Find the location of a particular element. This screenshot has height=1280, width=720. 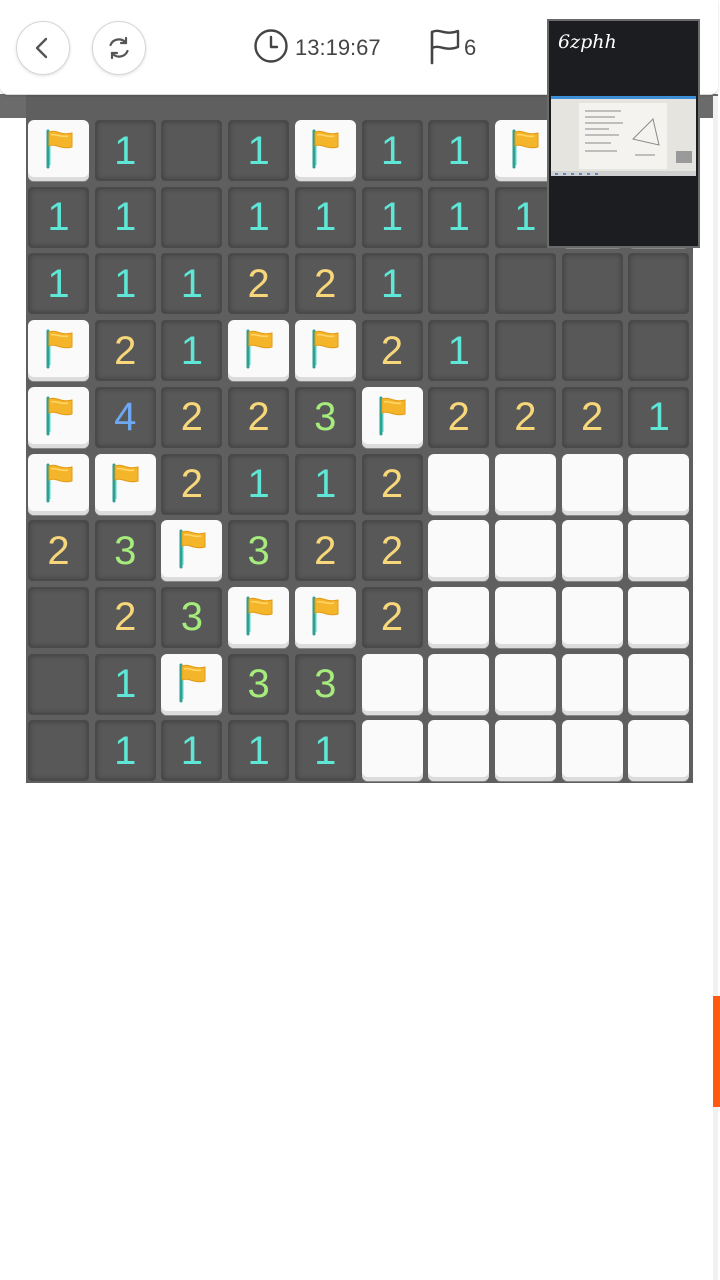

scrollbar-thumb is located at coordinates (716, 1051).